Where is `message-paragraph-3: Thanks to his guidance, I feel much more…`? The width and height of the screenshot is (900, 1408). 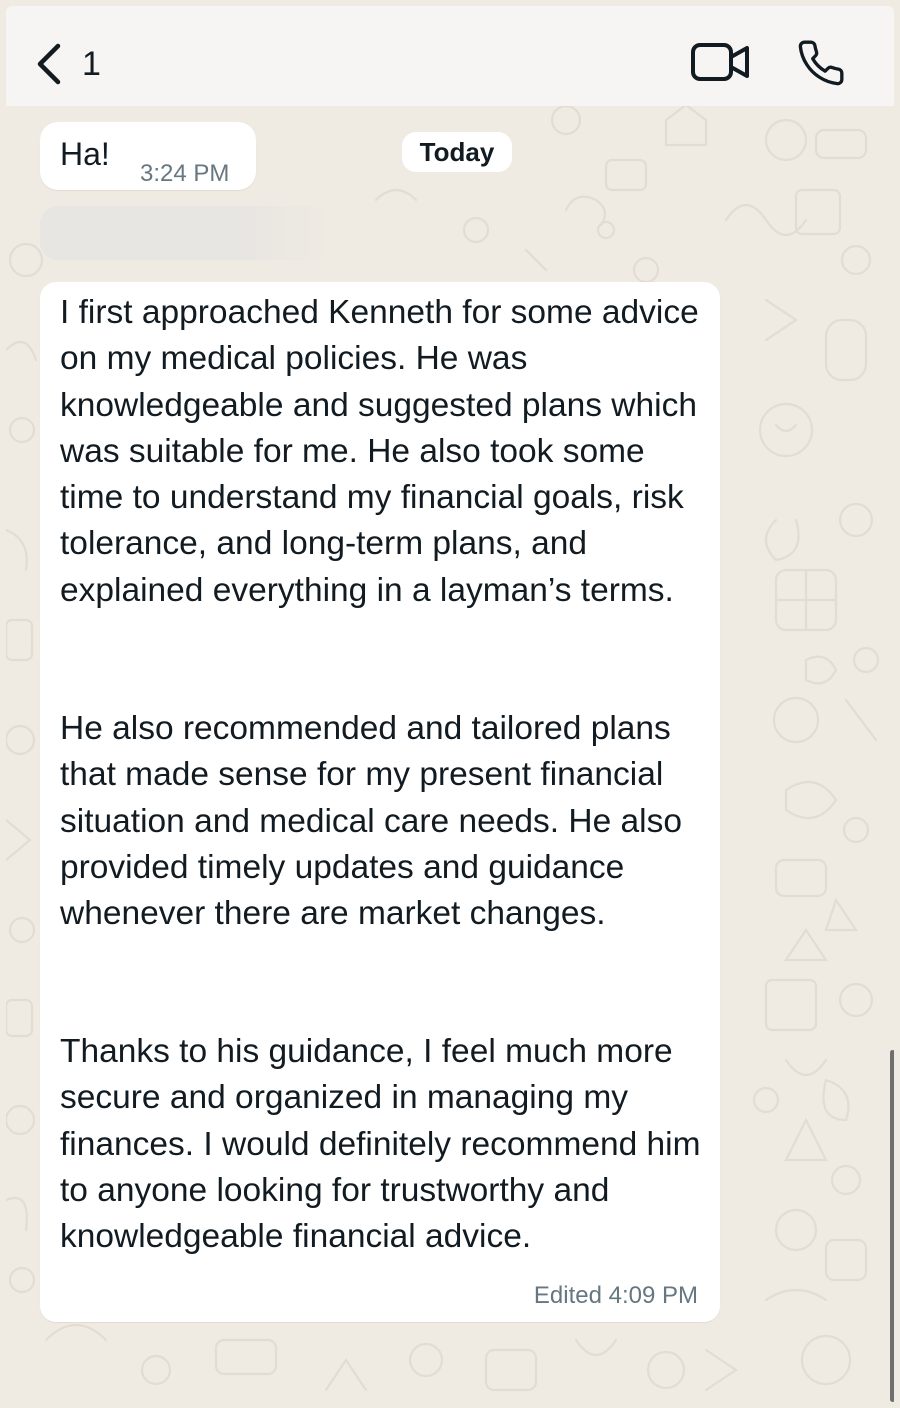
message-paragraph-3: Thanks to his guidance, I feel much more… is located at coordinates (380, 1144).